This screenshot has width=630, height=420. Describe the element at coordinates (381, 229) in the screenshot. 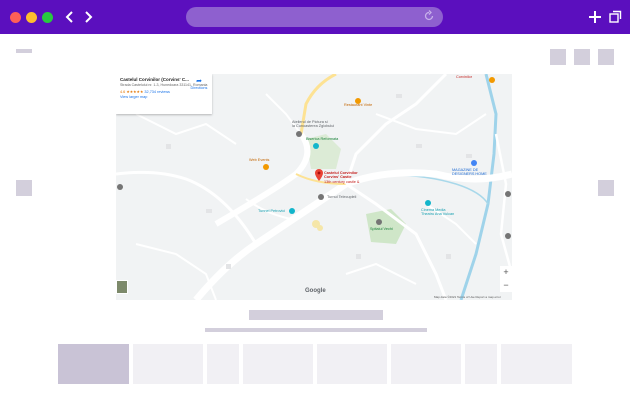

I see `label-spitalul: Spitalul Vechi` at that location.